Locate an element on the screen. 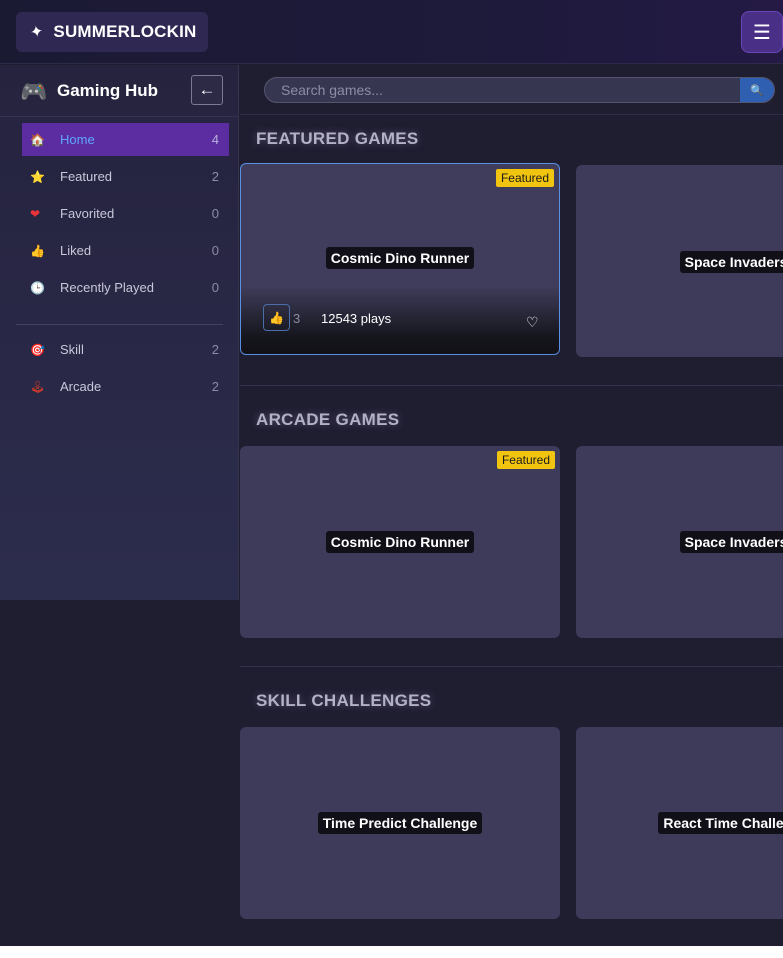 Image resolution: width=783 pixels, height=958 pixels. house-icon: 🏠 is located at coordinates (37, 139).